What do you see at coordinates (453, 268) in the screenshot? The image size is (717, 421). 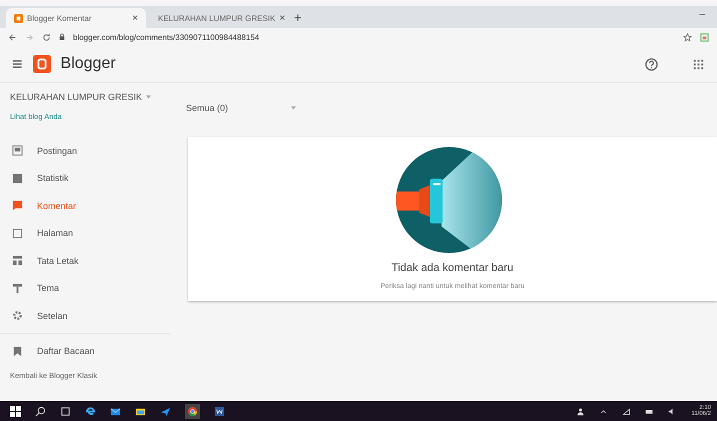 I see `empty-state-title: Tidak ada komentar baru` at bounding box center [453, 268].